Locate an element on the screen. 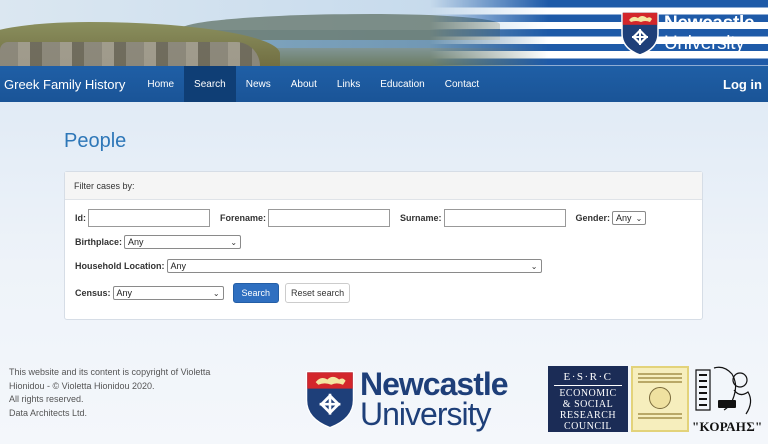  filter-row-household: Household Location: Any ⌄ is located at coordinates (308, 266).